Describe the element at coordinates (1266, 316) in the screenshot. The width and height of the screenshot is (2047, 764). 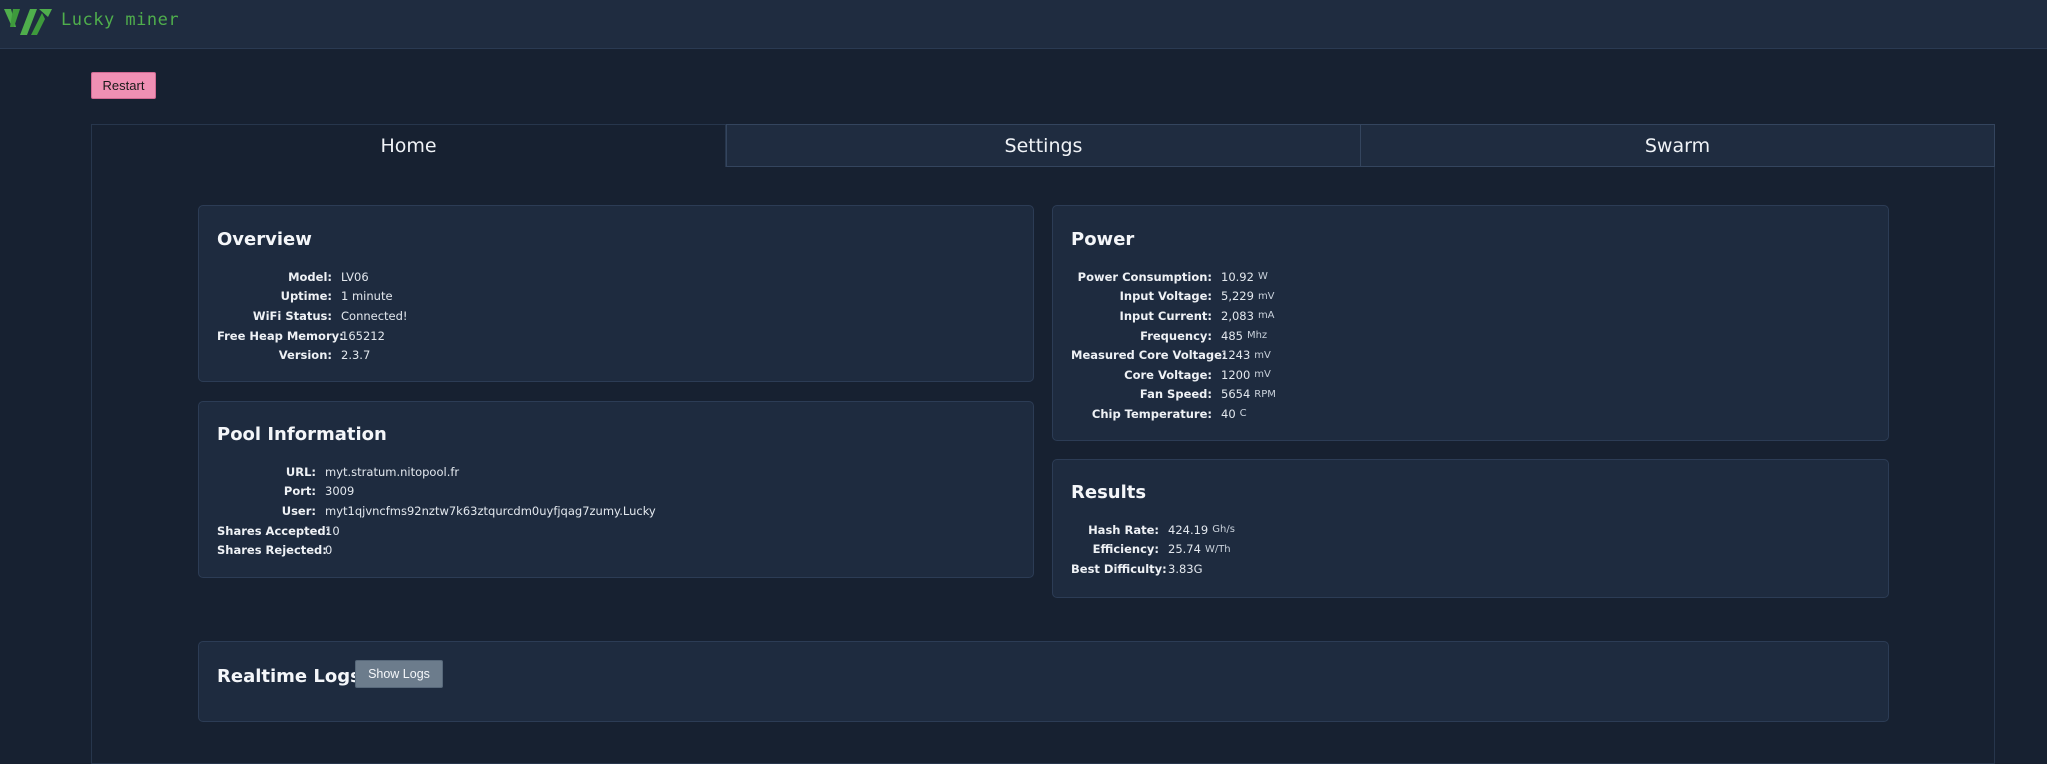
I see `input-current-unit: mA` at that location.